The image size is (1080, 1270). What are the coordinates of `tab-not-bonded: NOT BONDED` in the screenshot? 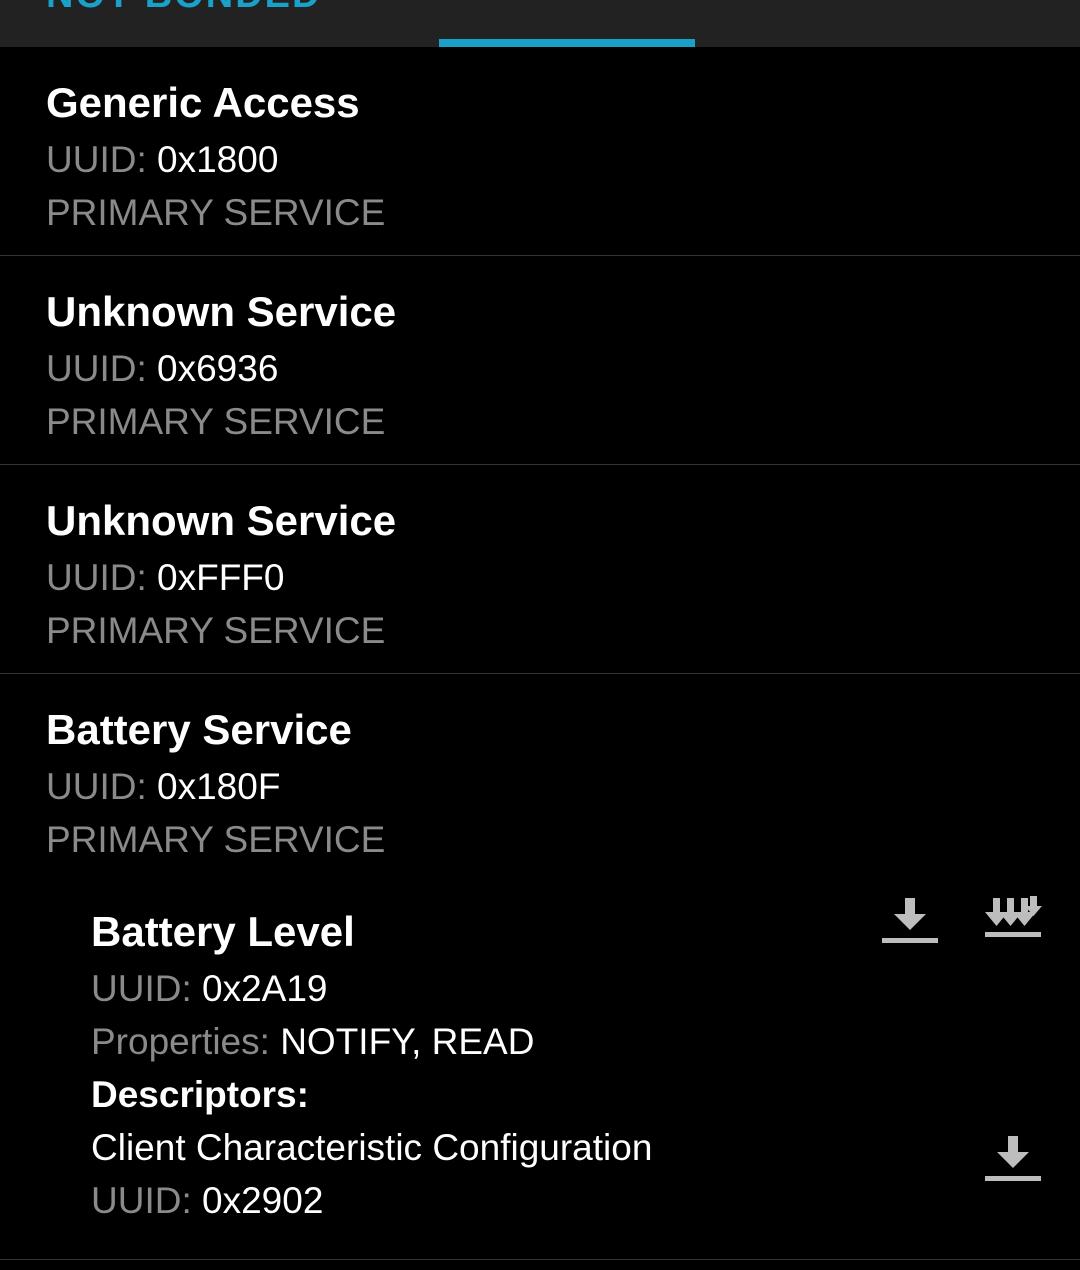 It's located at (183, 8).